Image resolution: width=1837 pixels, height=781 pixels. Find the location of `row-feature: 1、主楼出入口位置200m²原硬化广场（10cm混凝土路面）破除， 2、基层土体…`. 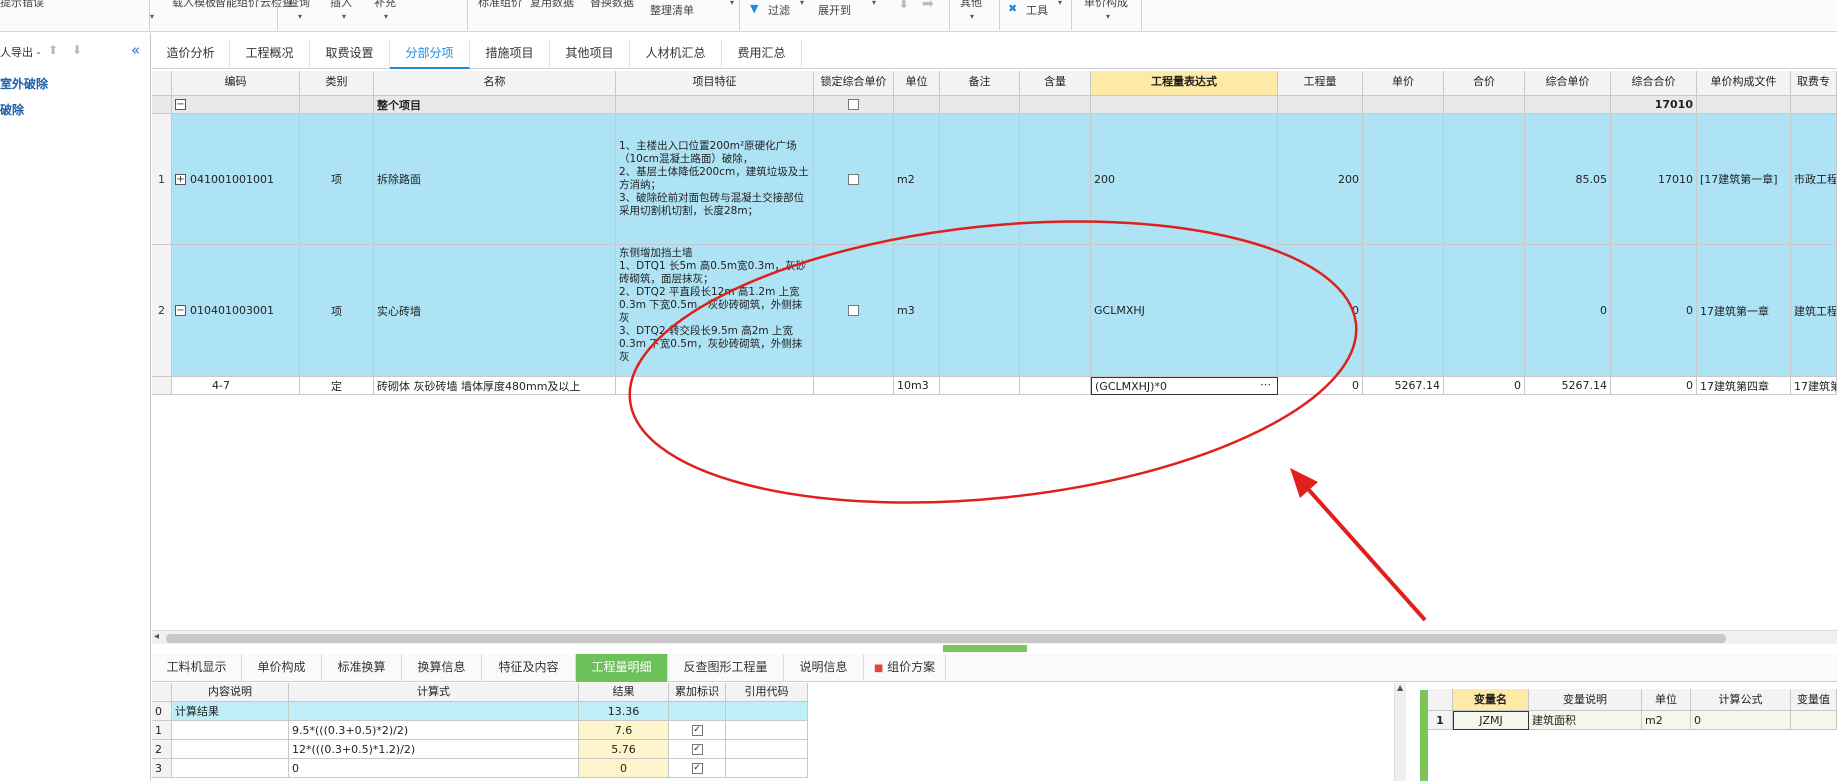

row-feature: 1、主楼出入口位置200m²原硬化广场（10cm混凝土路面）破除， 2、基层土体… is located at coordinates (715, 179).